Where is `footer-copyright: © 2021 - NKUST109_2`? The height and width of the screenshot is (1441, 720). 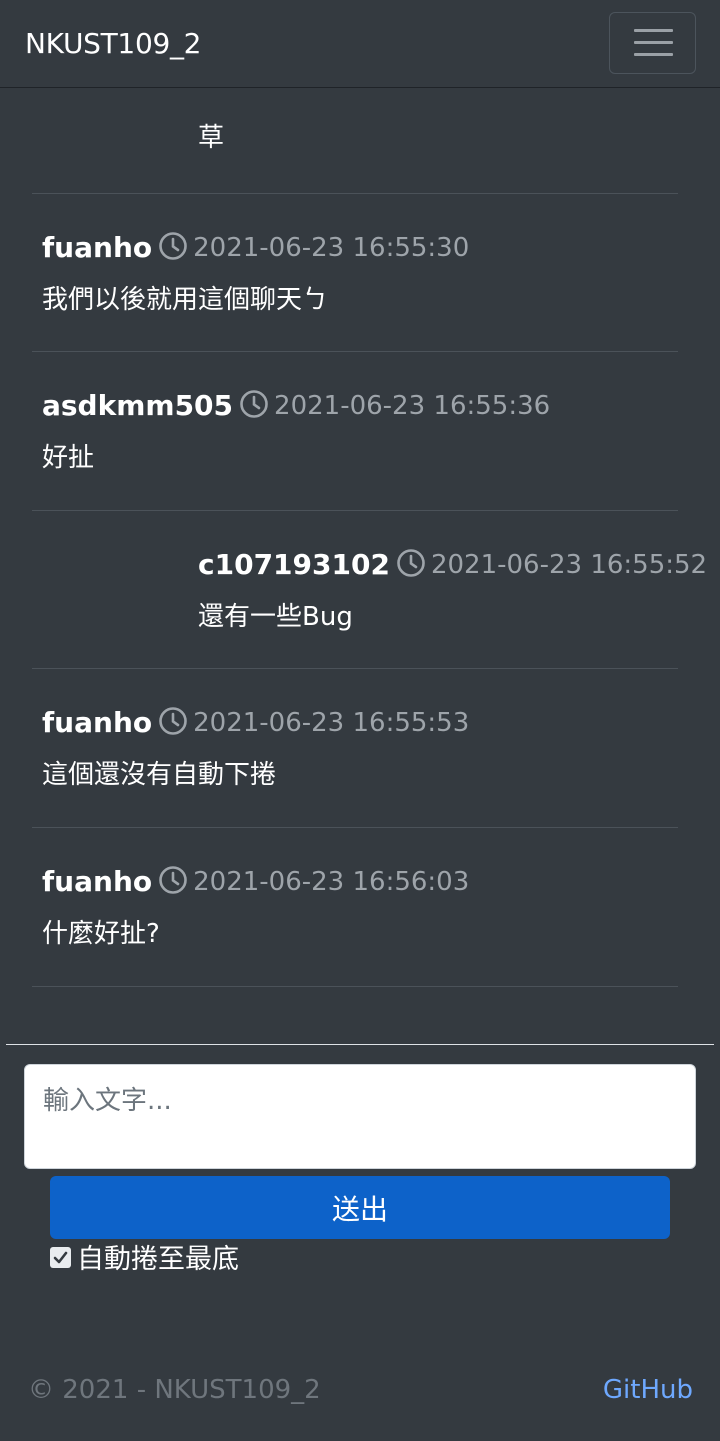
footer-copyright: © 2021 - NKUST109_2 is located at coordinates (174, 1390).